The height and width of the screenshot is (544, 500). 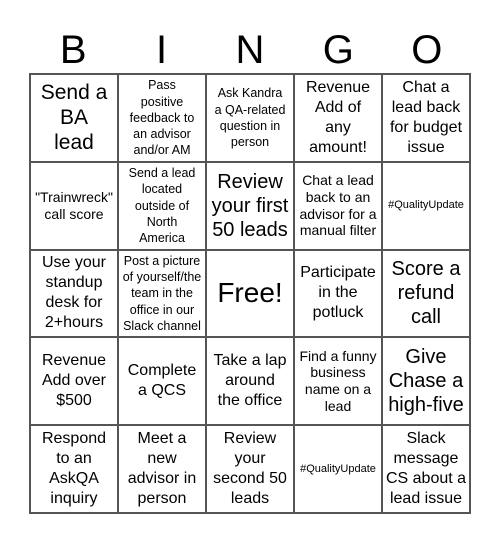 I want to click on bingo-cell: Send a BA lead, so click(x=74, y=118).